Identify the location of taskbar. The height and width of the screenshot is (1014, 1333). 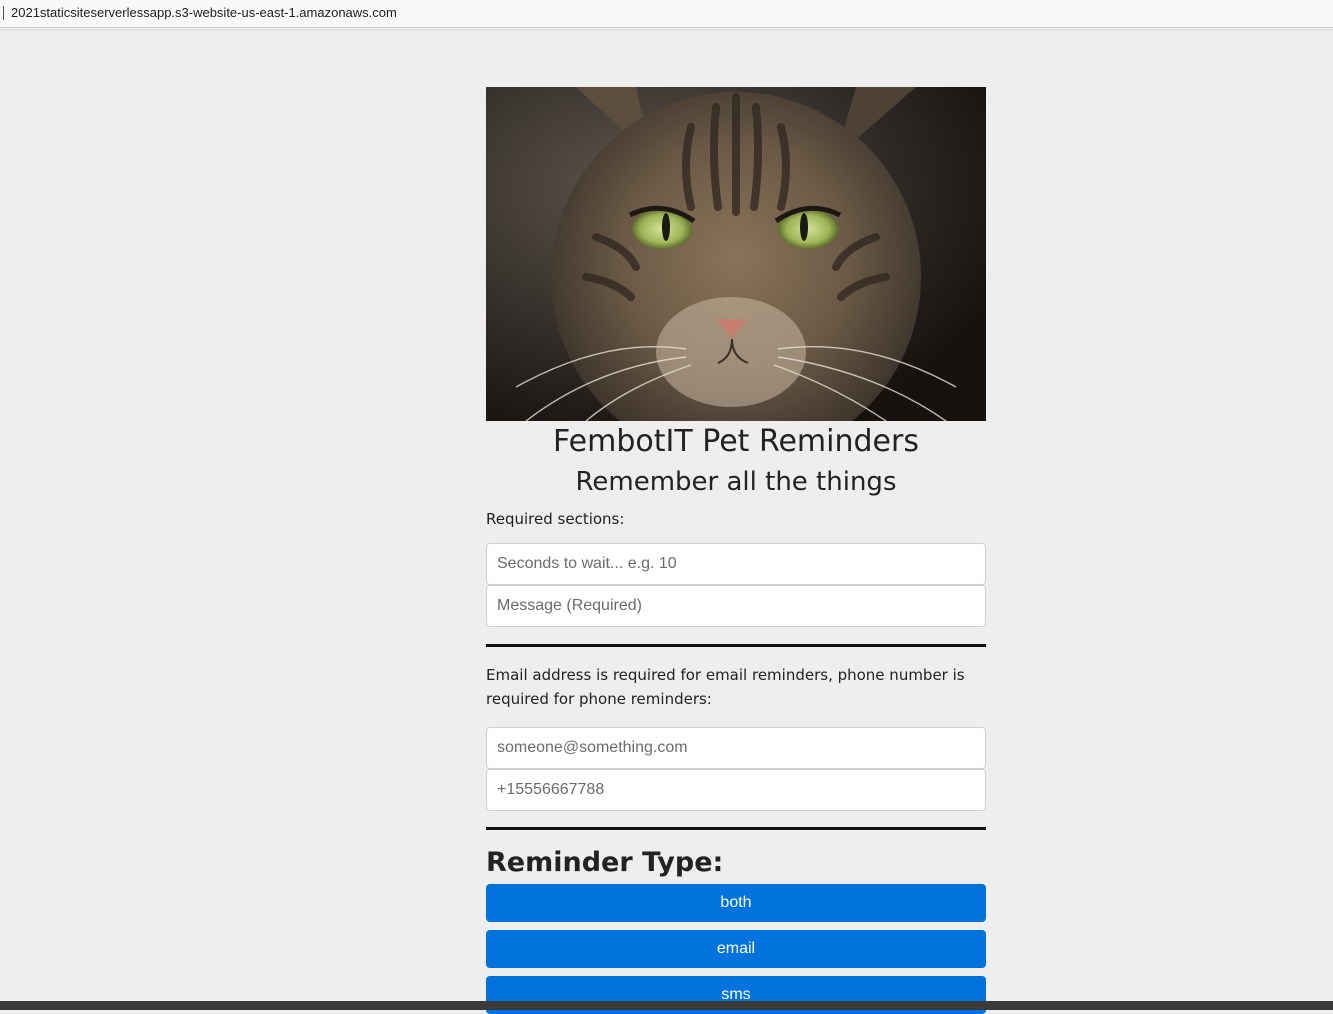
(666, 1005).